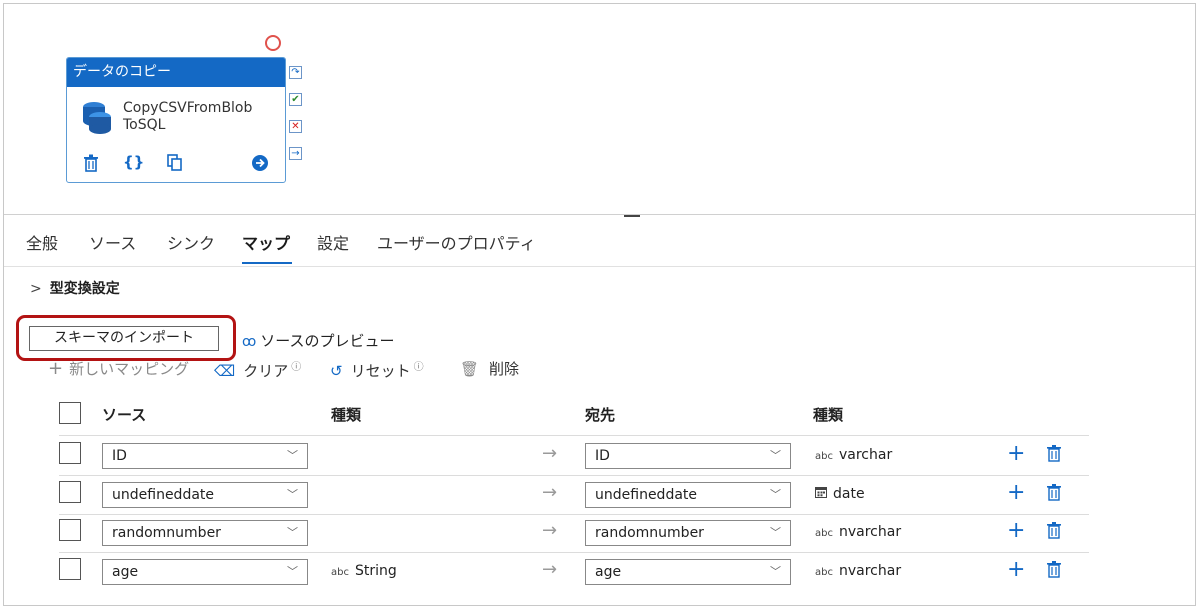 The width and height of the screenshot is (1200, 610). I want to click on preview-source-label: ソースのプレビュー, so click(327, 341).